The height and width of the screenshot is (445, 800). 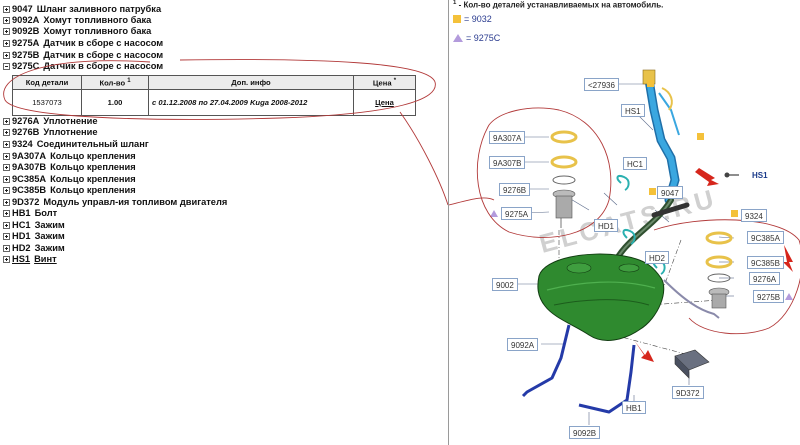 I want to click on callout-hc1: HC1, so click(x=635, y=163).